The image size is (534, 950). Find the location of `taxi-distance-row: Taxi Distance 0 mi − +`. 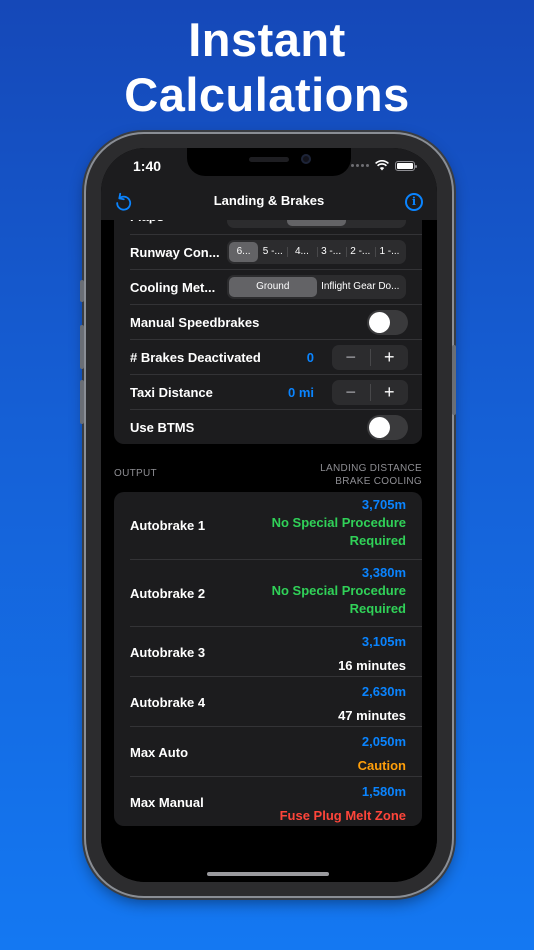

taxi-distance-row: Taxi Distance 0 mi − + is located at coordinates (268, 392).